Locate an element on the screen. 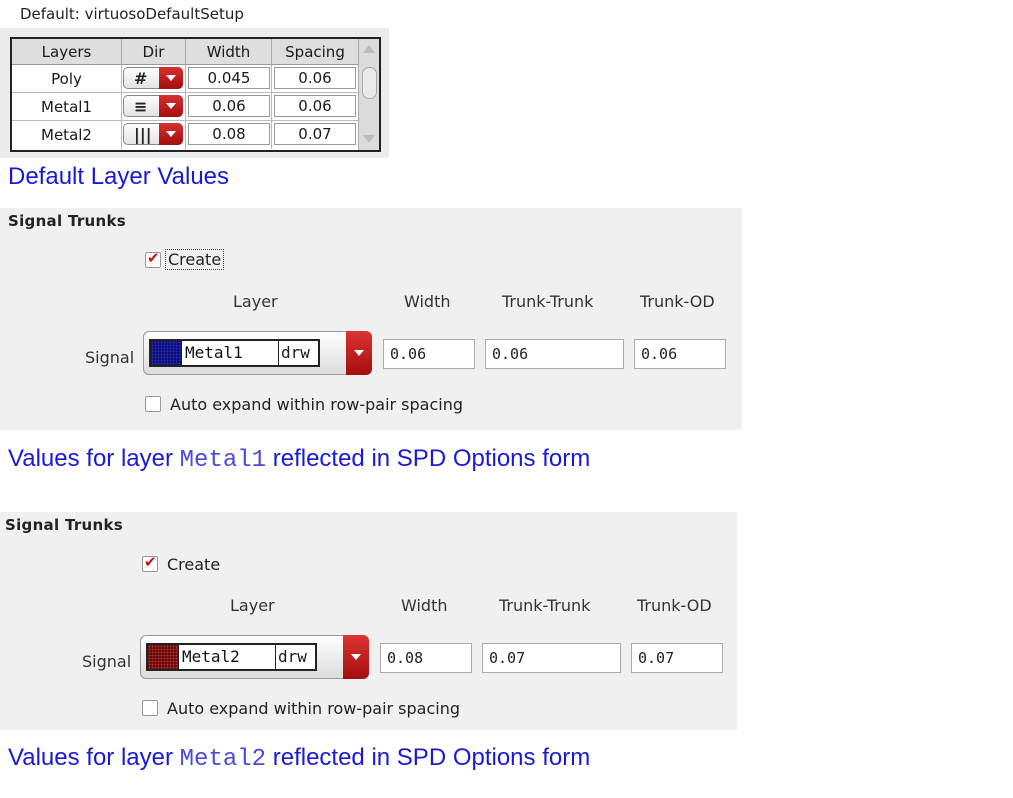 This screenshot has width=1013, height=798. layer-select-combo: Metal1 drw is located at coordinates (257, 353).